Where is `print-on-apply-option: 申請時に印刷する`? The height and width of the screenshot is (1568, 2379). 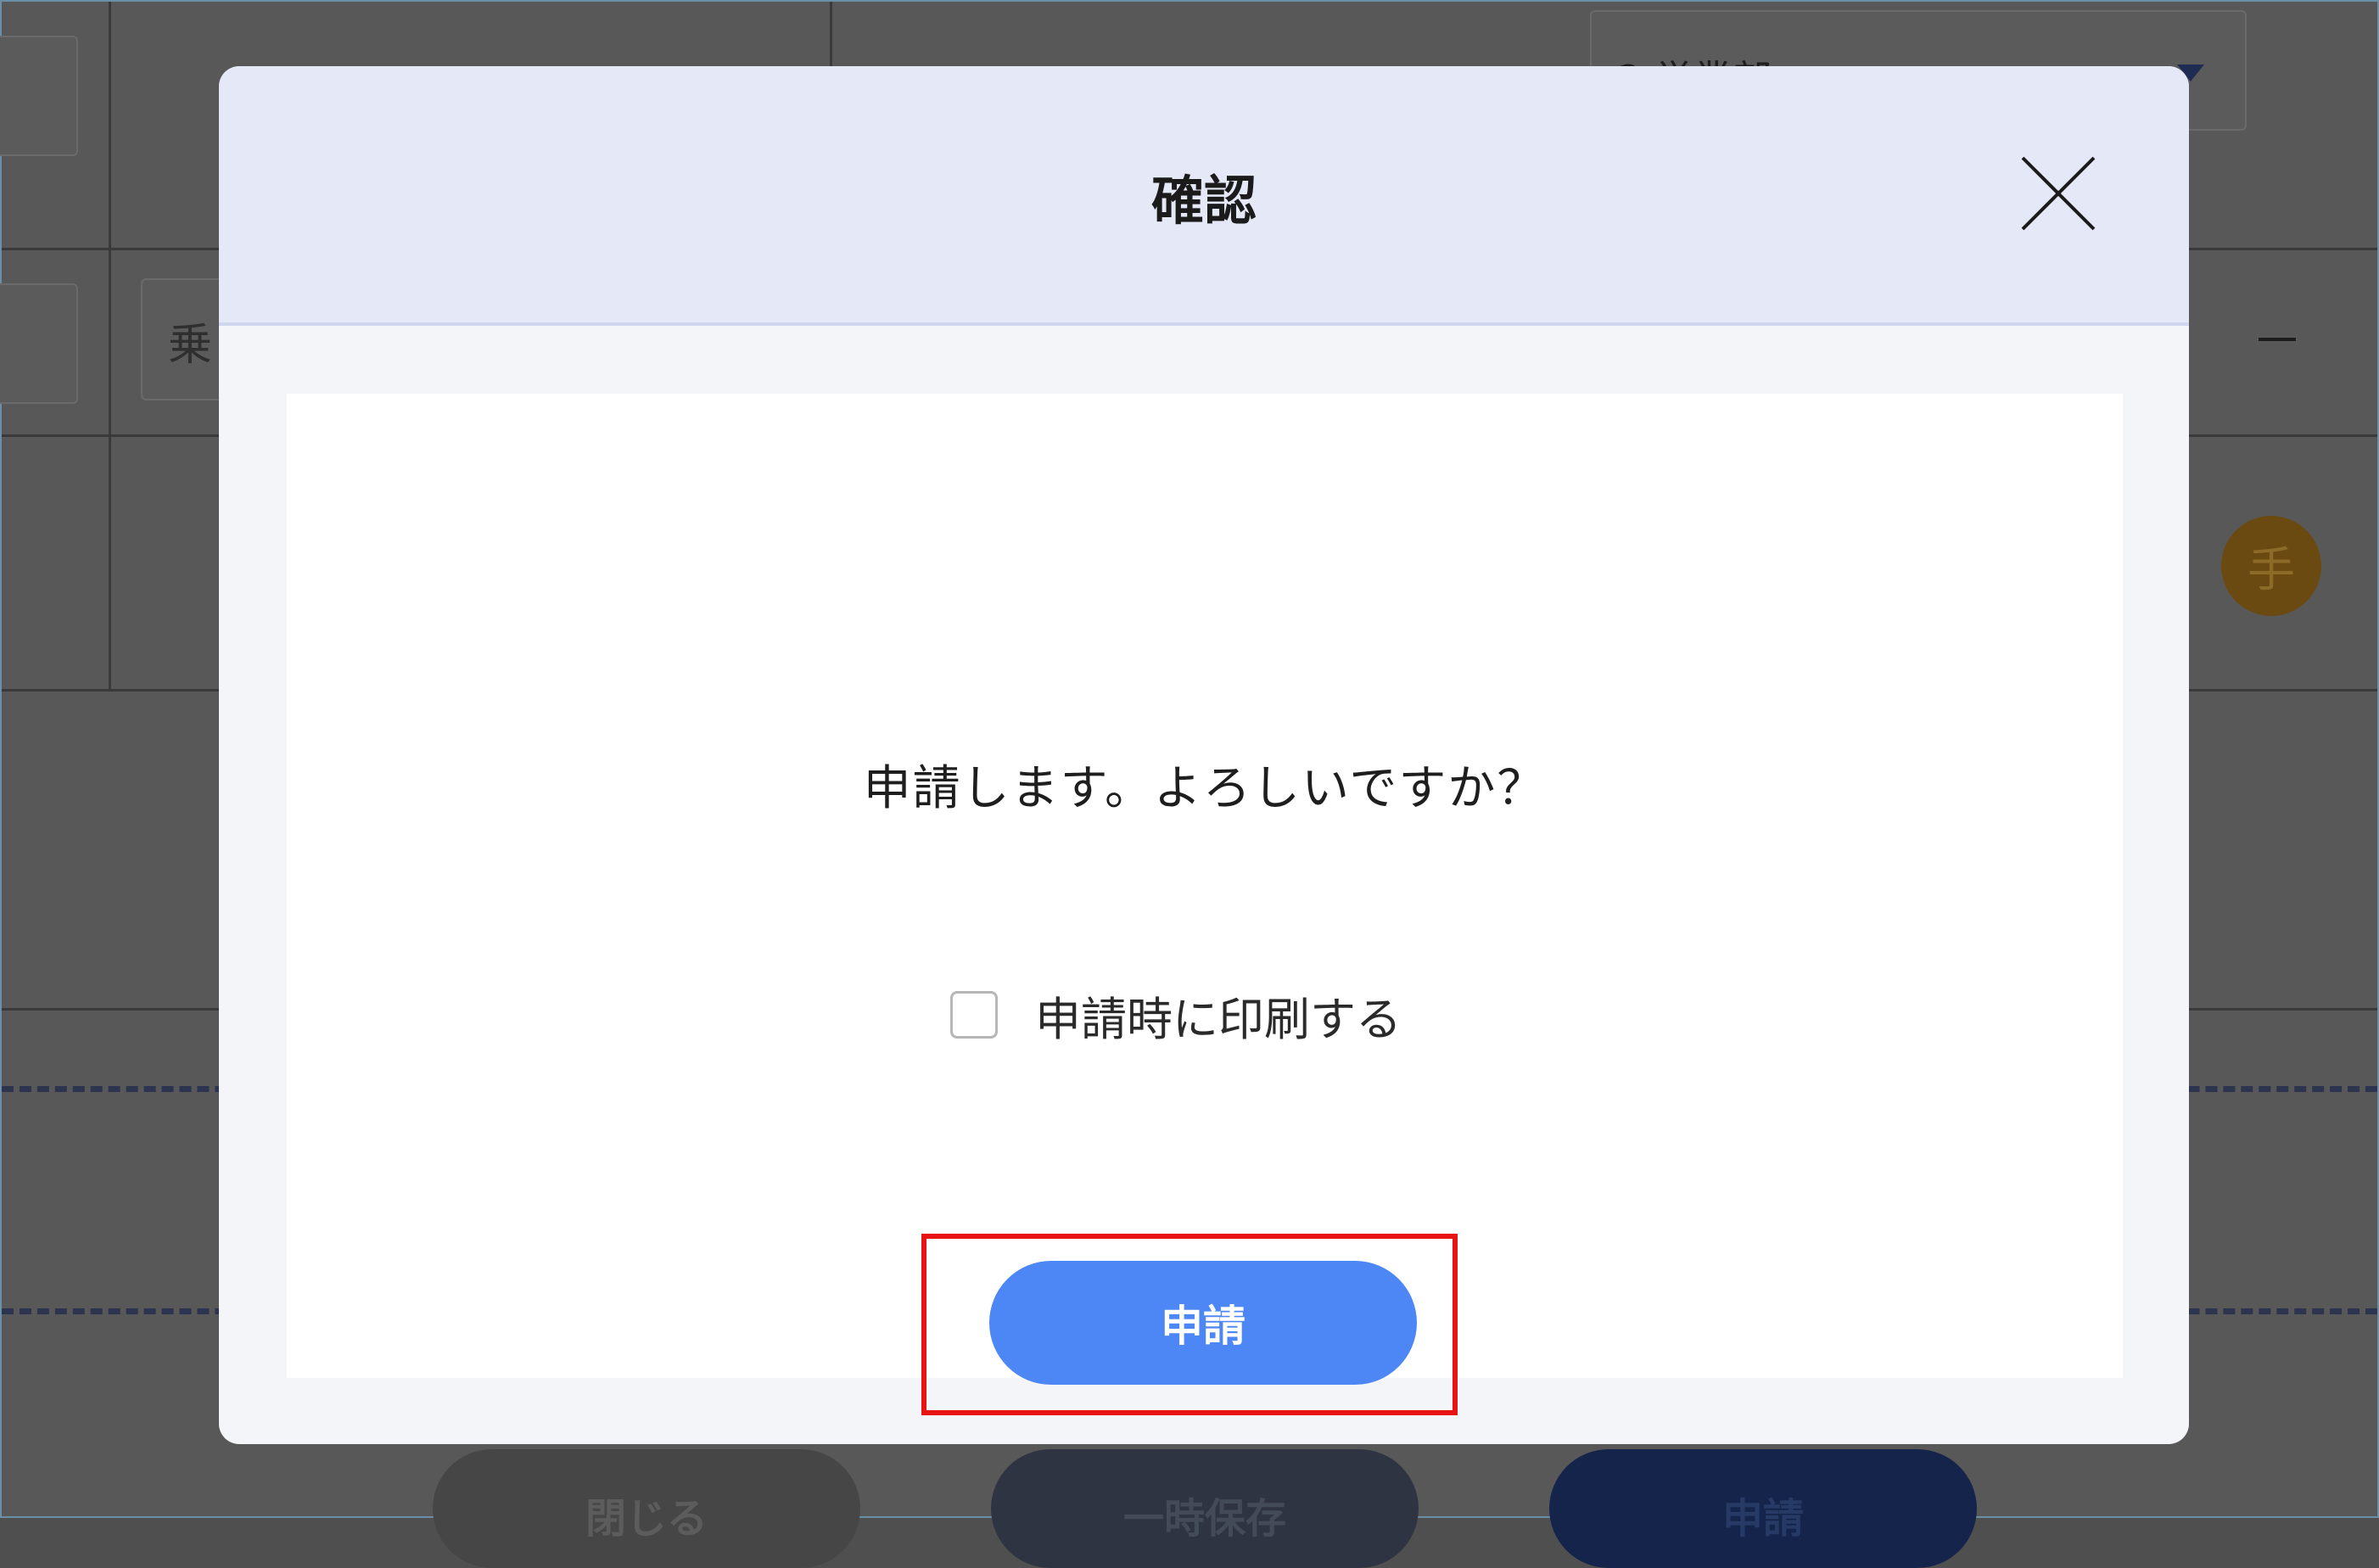 print-on-apply-option: 申請時に印刷する is located at coordinates (1176, 1016).